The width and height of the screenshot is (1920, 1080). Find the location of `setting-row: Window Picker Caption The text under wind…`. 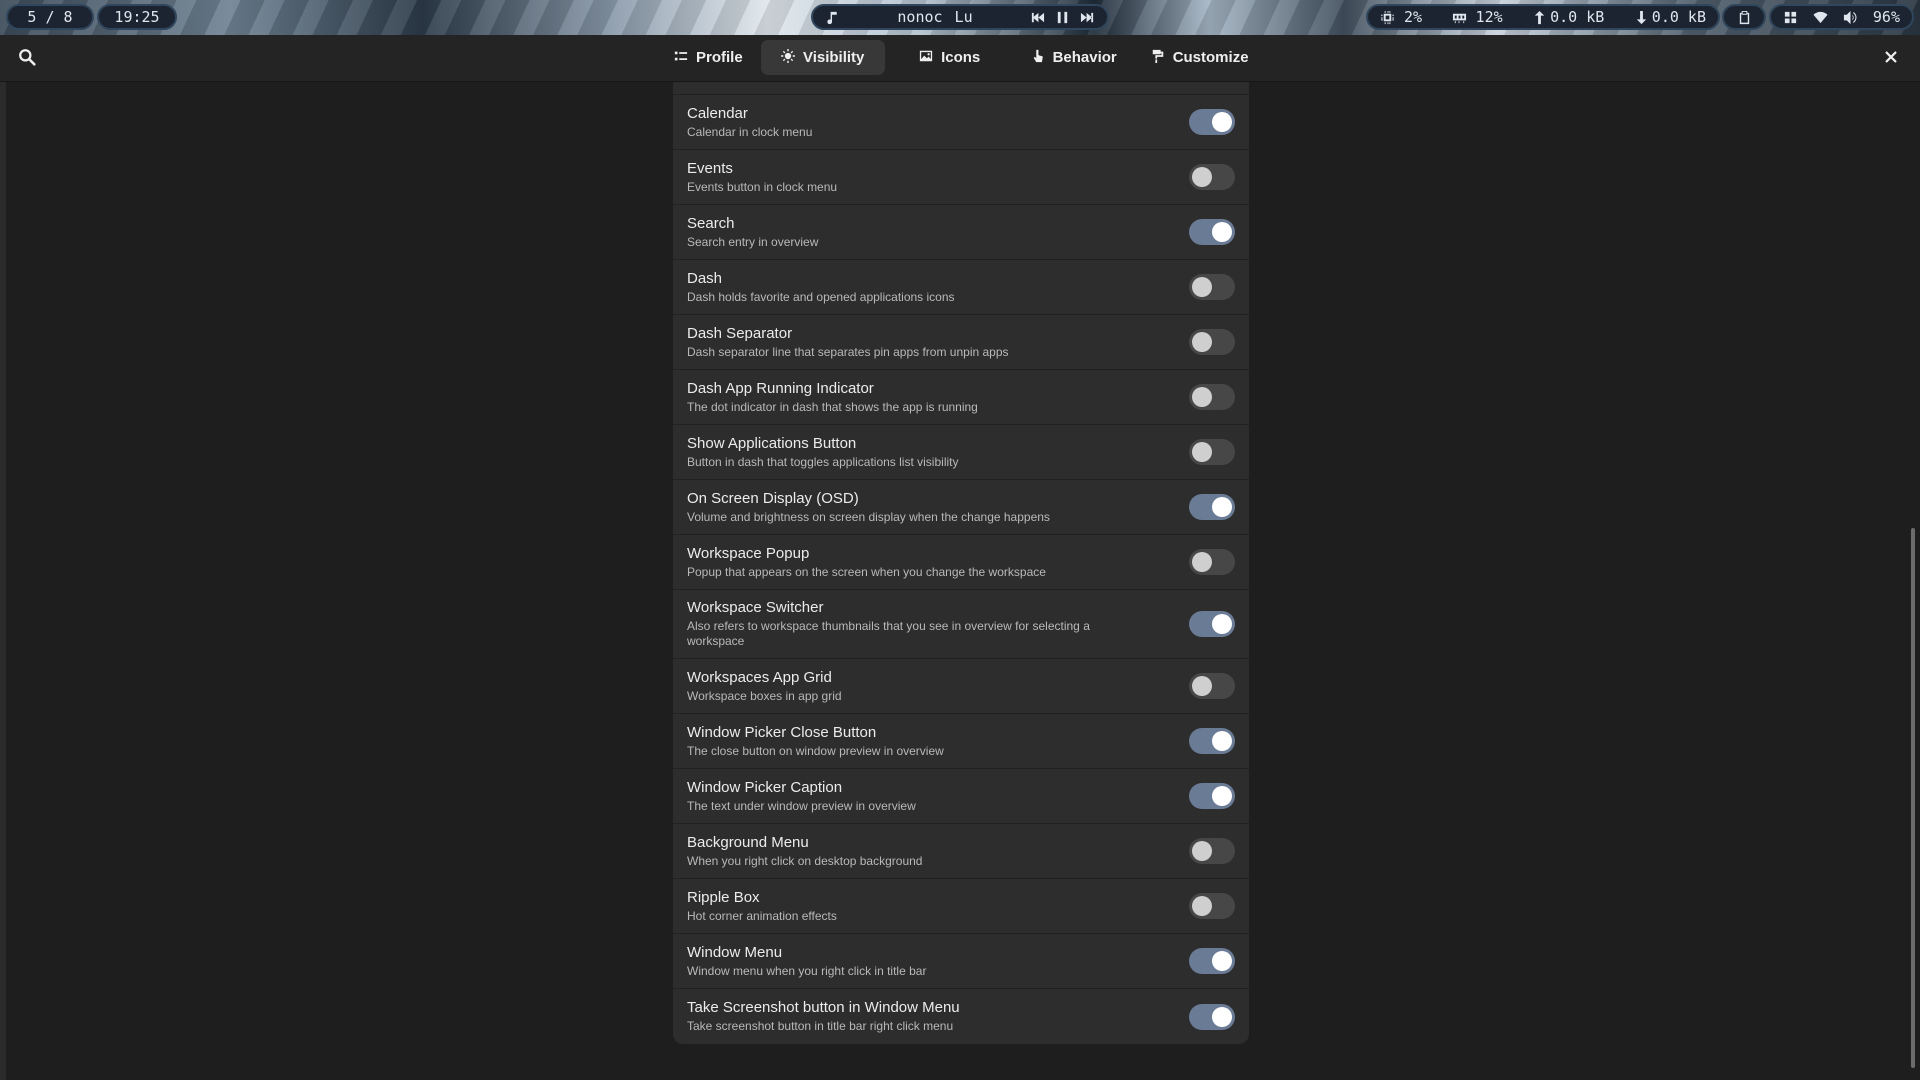

setting-row: Window Picker Caption The text under wind… is located at coordinates (961, 796).